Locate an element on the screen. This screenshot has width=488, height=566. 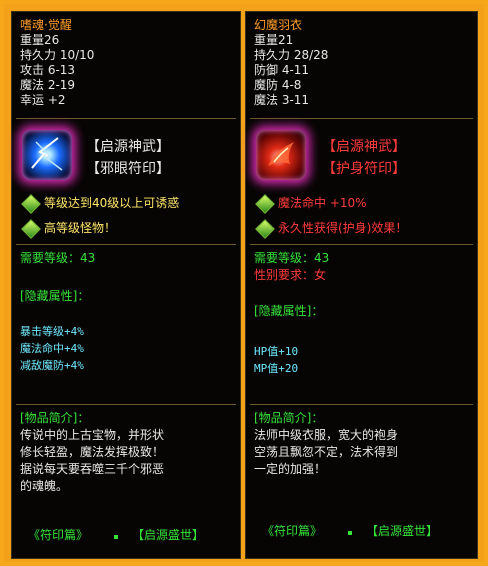
item-name: 幻魔羽衣 is located at coordinates (278, 25).